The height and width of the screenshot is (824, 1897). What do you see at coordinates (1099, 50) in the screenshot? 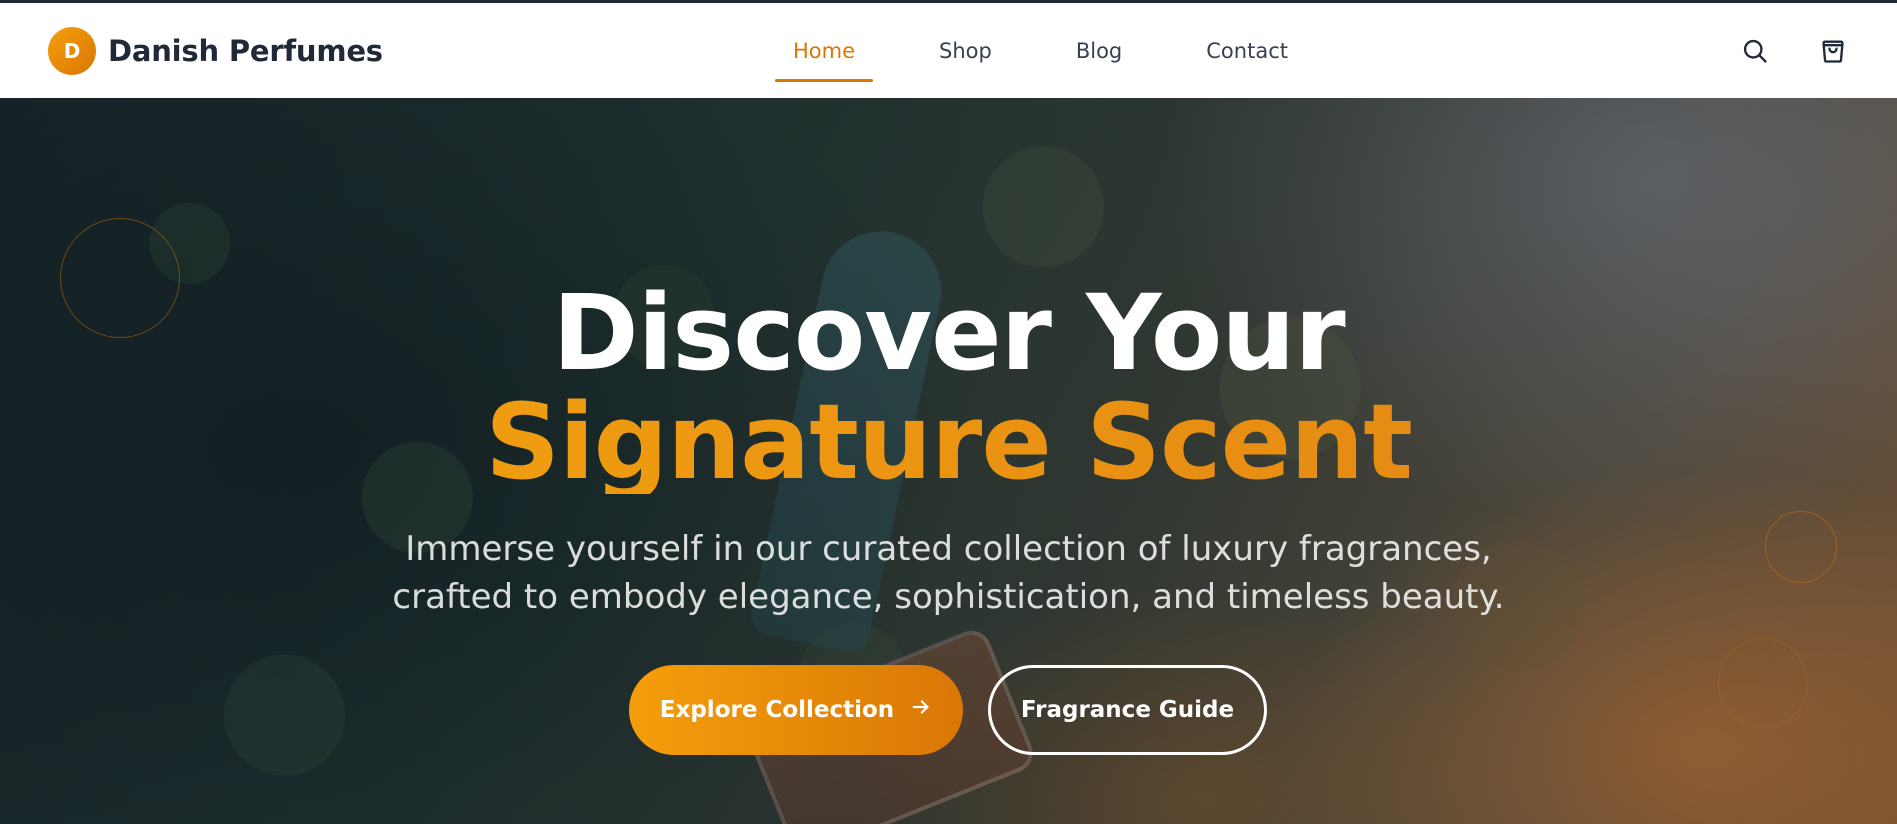
I see `nav-blog: Blog` at bounding box center [1099, 50].